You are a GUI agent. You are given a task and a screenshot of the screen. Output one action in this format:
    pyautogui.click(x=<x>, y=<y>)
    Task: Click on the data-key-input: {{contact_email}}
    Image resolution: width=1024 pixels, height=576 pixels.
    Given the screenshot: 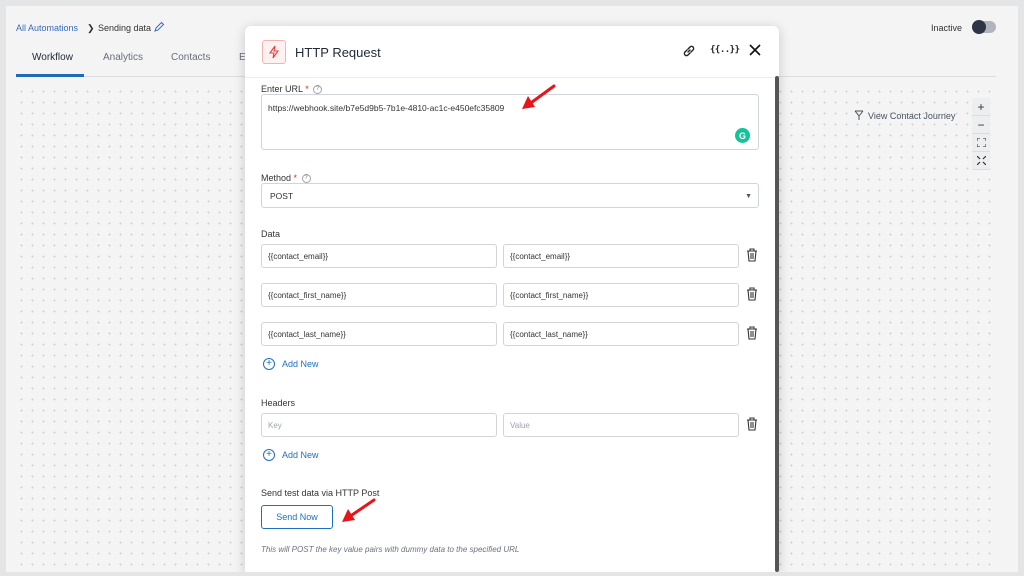 What is the action you would take?
    pyautogui.click(x=379, y=256)
    